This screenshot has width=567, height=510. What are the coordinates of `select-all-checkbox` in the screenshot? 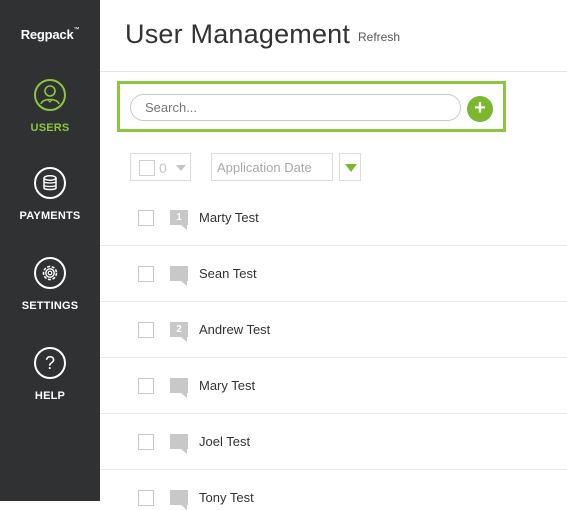 It's located at (147, 168).